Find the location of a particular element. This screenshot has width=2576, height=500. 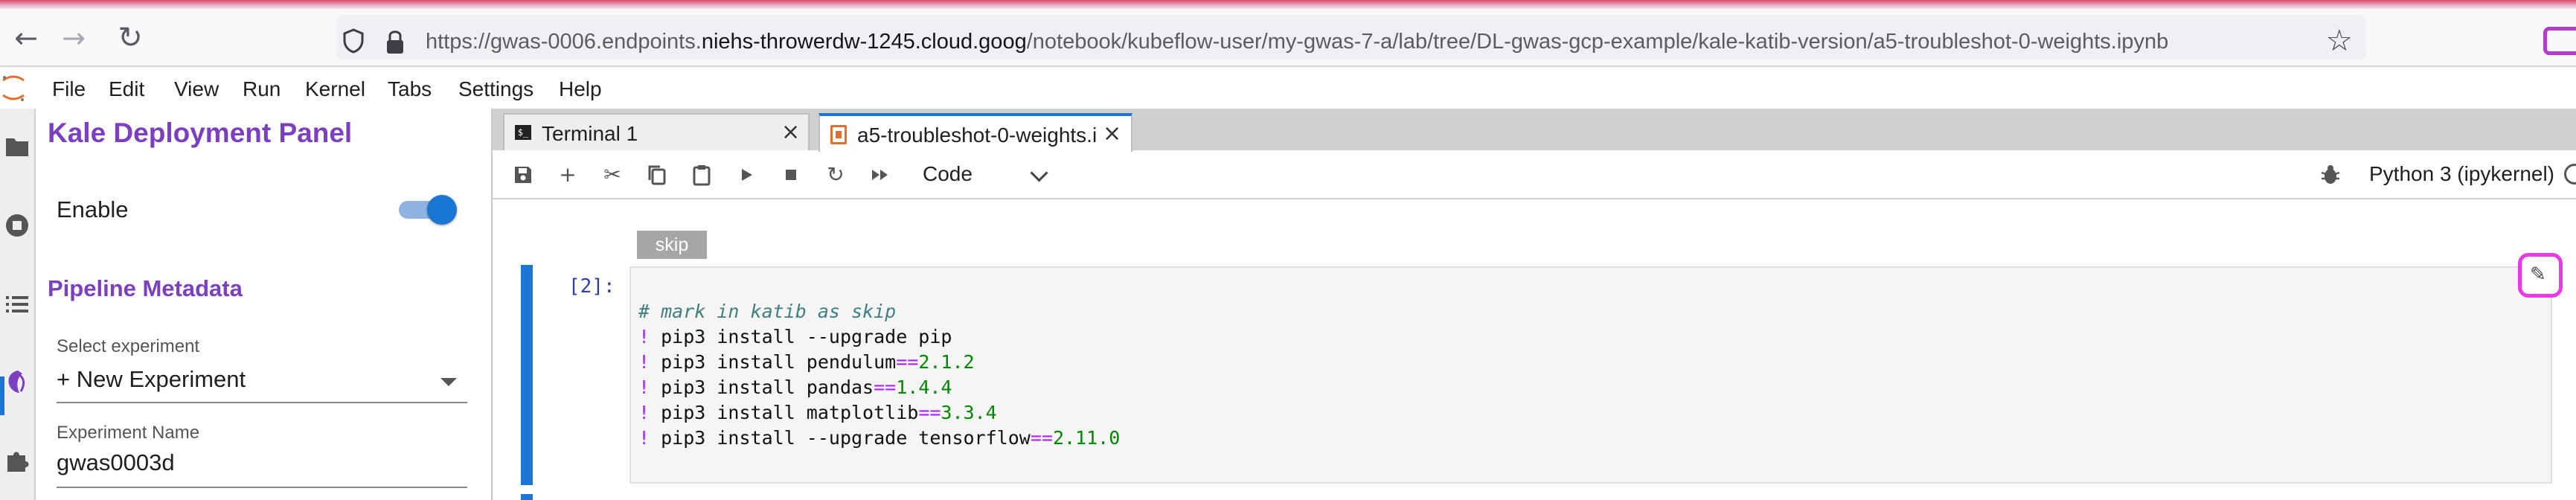

select-experiment-label: Select experiment is located at coordinates (128, 346).